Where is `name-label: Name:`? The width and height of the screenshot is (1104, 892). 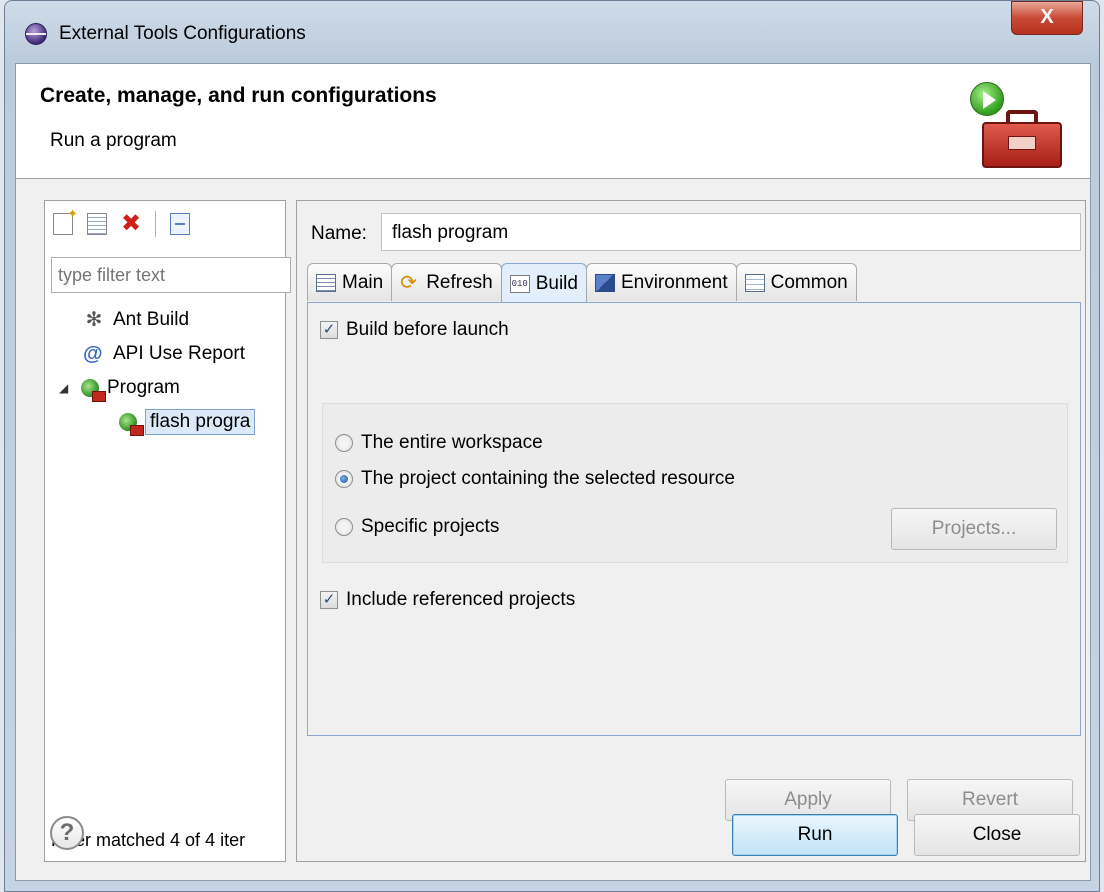 name-label: Name: is located at coordinates (339, 233).